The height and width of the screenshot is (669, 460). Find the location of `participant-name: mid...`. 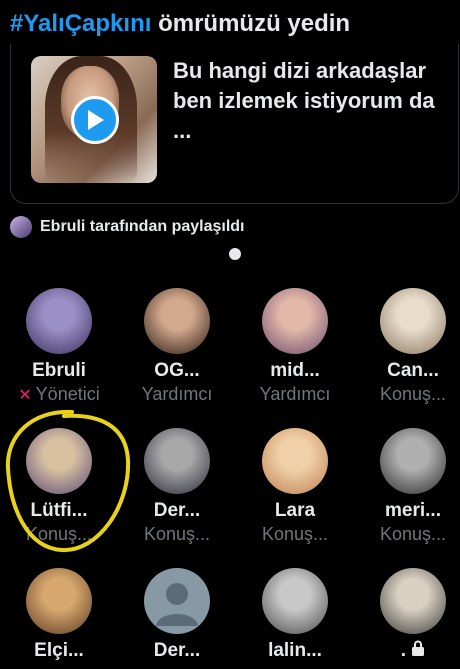

participant-name: mid... is located at coordinates (295, 370).